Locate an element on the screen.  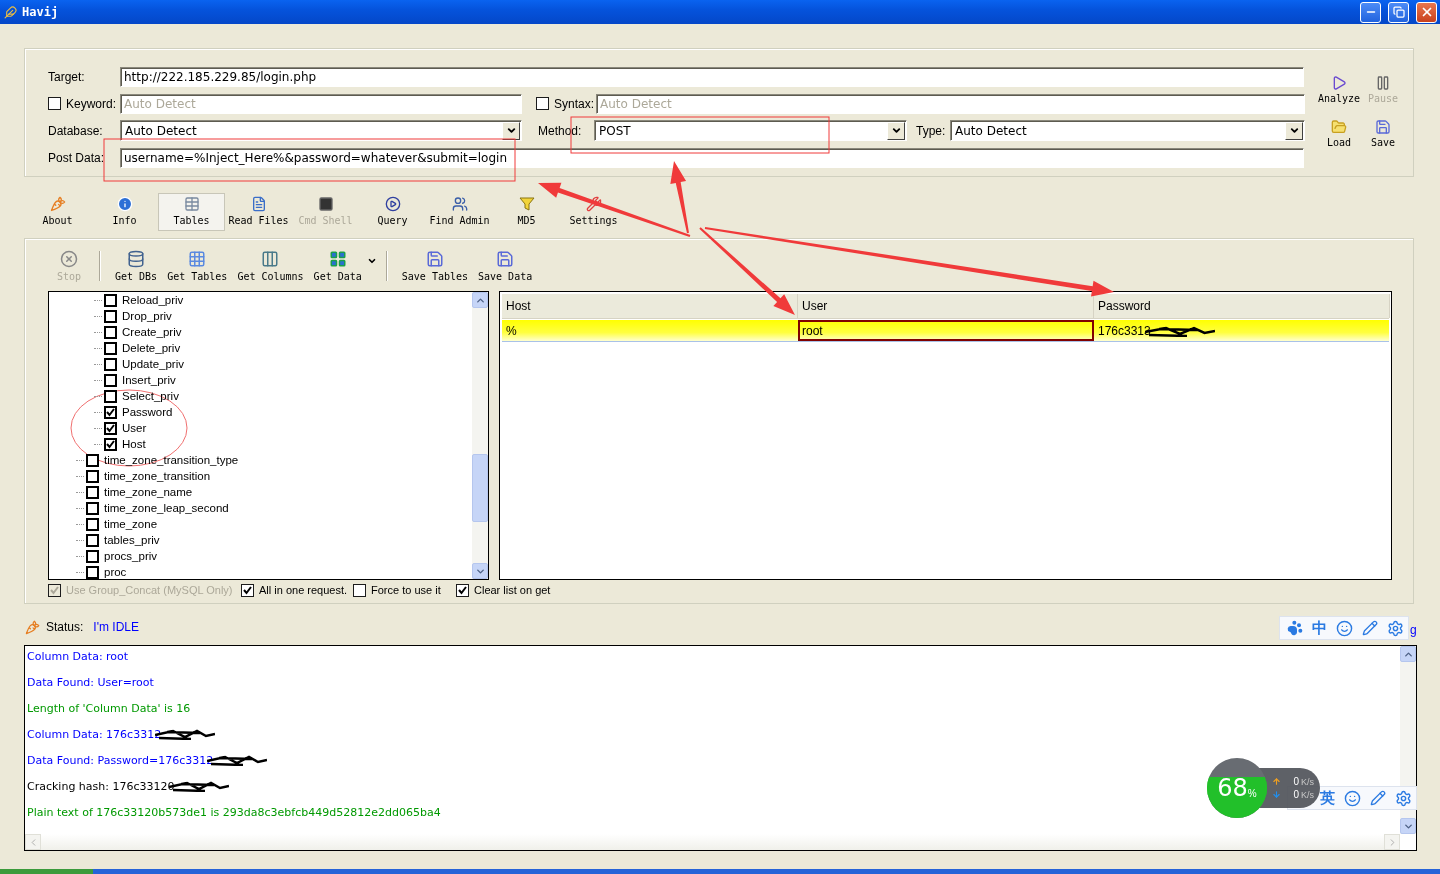
speed-unit: K/s is located at coordinates (1307, 781).